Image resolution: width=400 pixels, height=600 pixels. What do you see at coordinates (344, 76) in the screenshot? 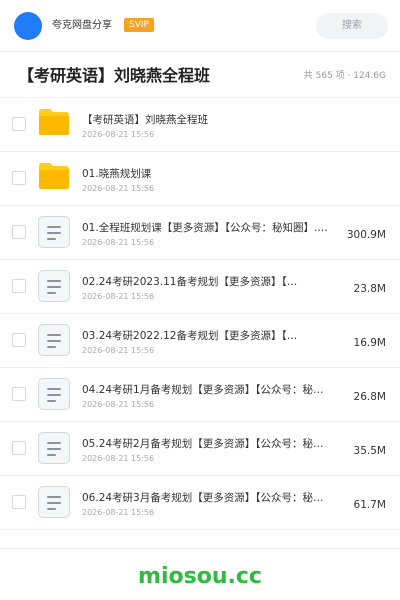
I see `item-summary: 共 565 项 · 124.6G` at bounding box center [344, 76].